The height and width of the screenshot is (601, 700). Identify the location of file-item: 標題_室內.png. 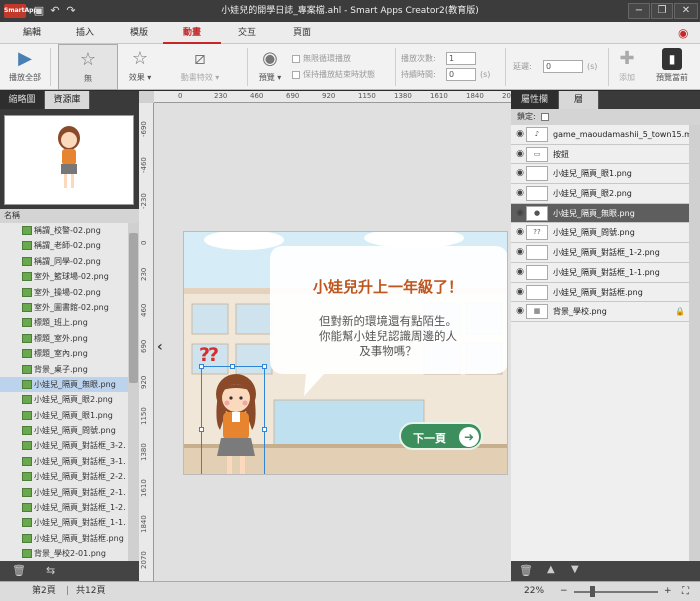
(64, 353).